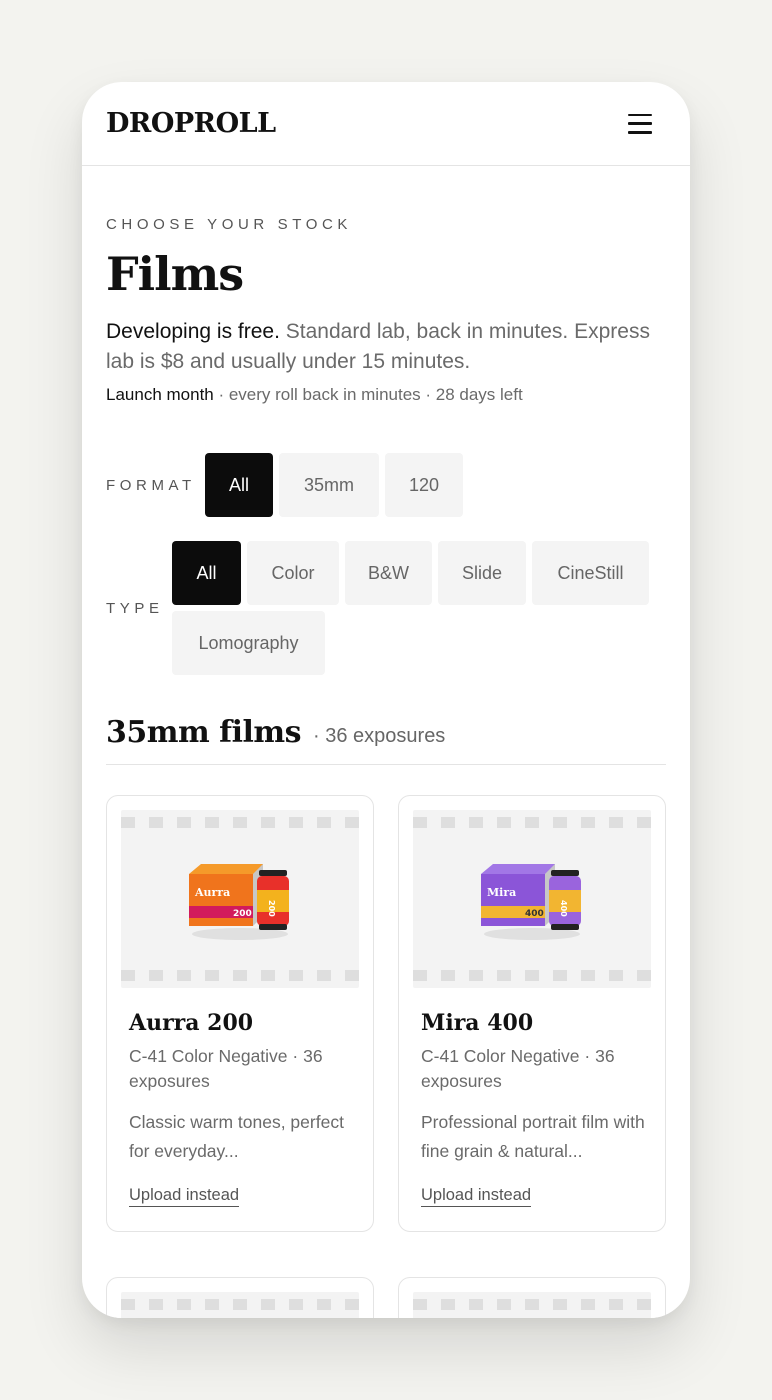  I want to click on menu-icon, so click(640, 123).